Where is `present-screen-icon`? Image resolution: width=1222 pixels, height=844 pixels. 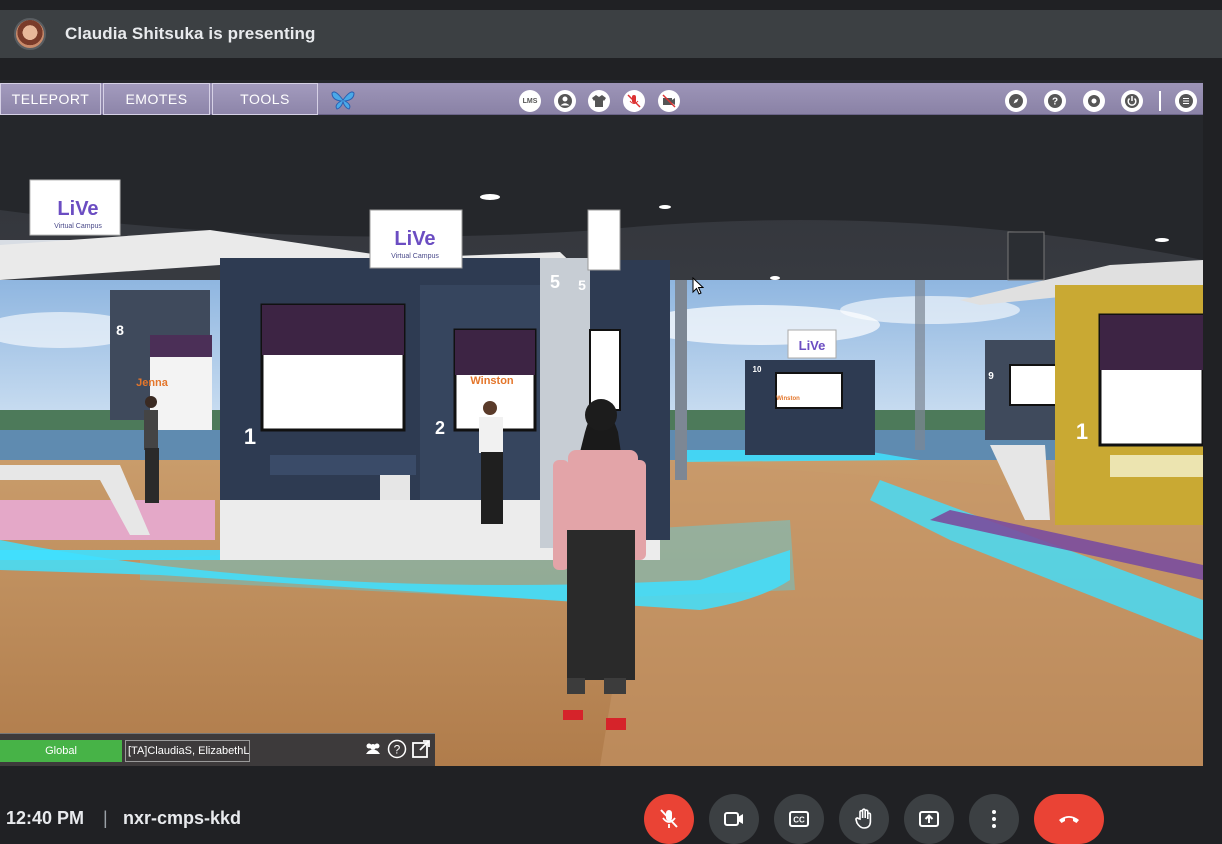
present-screen-icon is located at coordinates (929, 819).